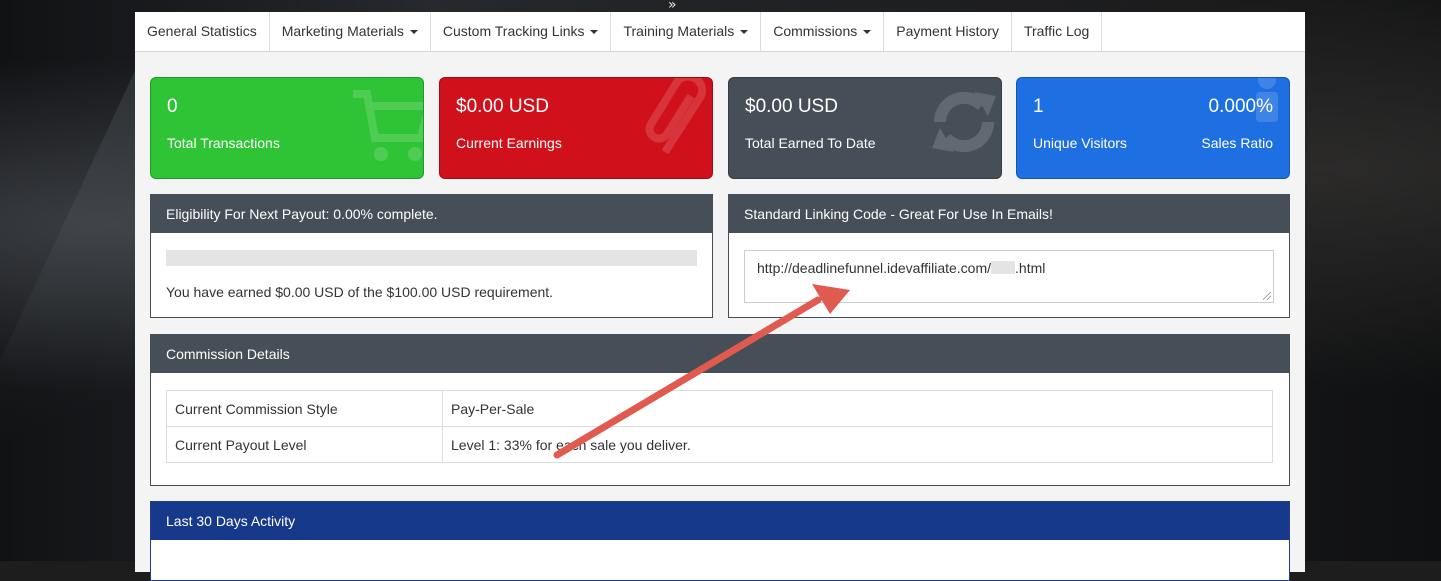  I want to click on nav-label: Training Materials, so click(679, 31).